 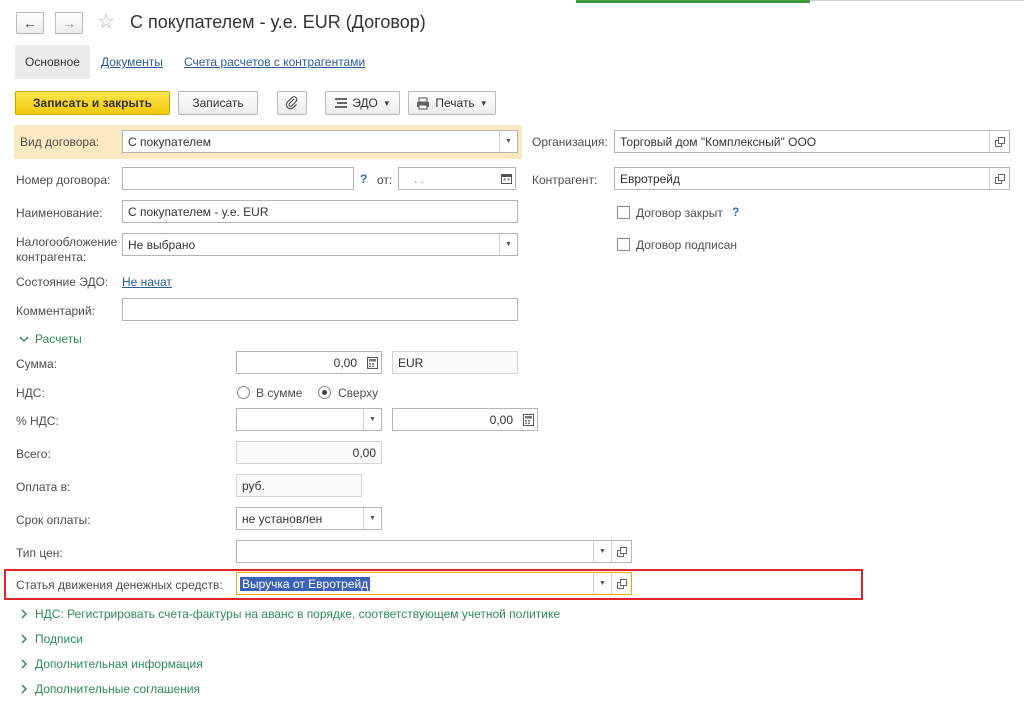 I want to click on sum-value: 0,00, so click(x=345, y=362).